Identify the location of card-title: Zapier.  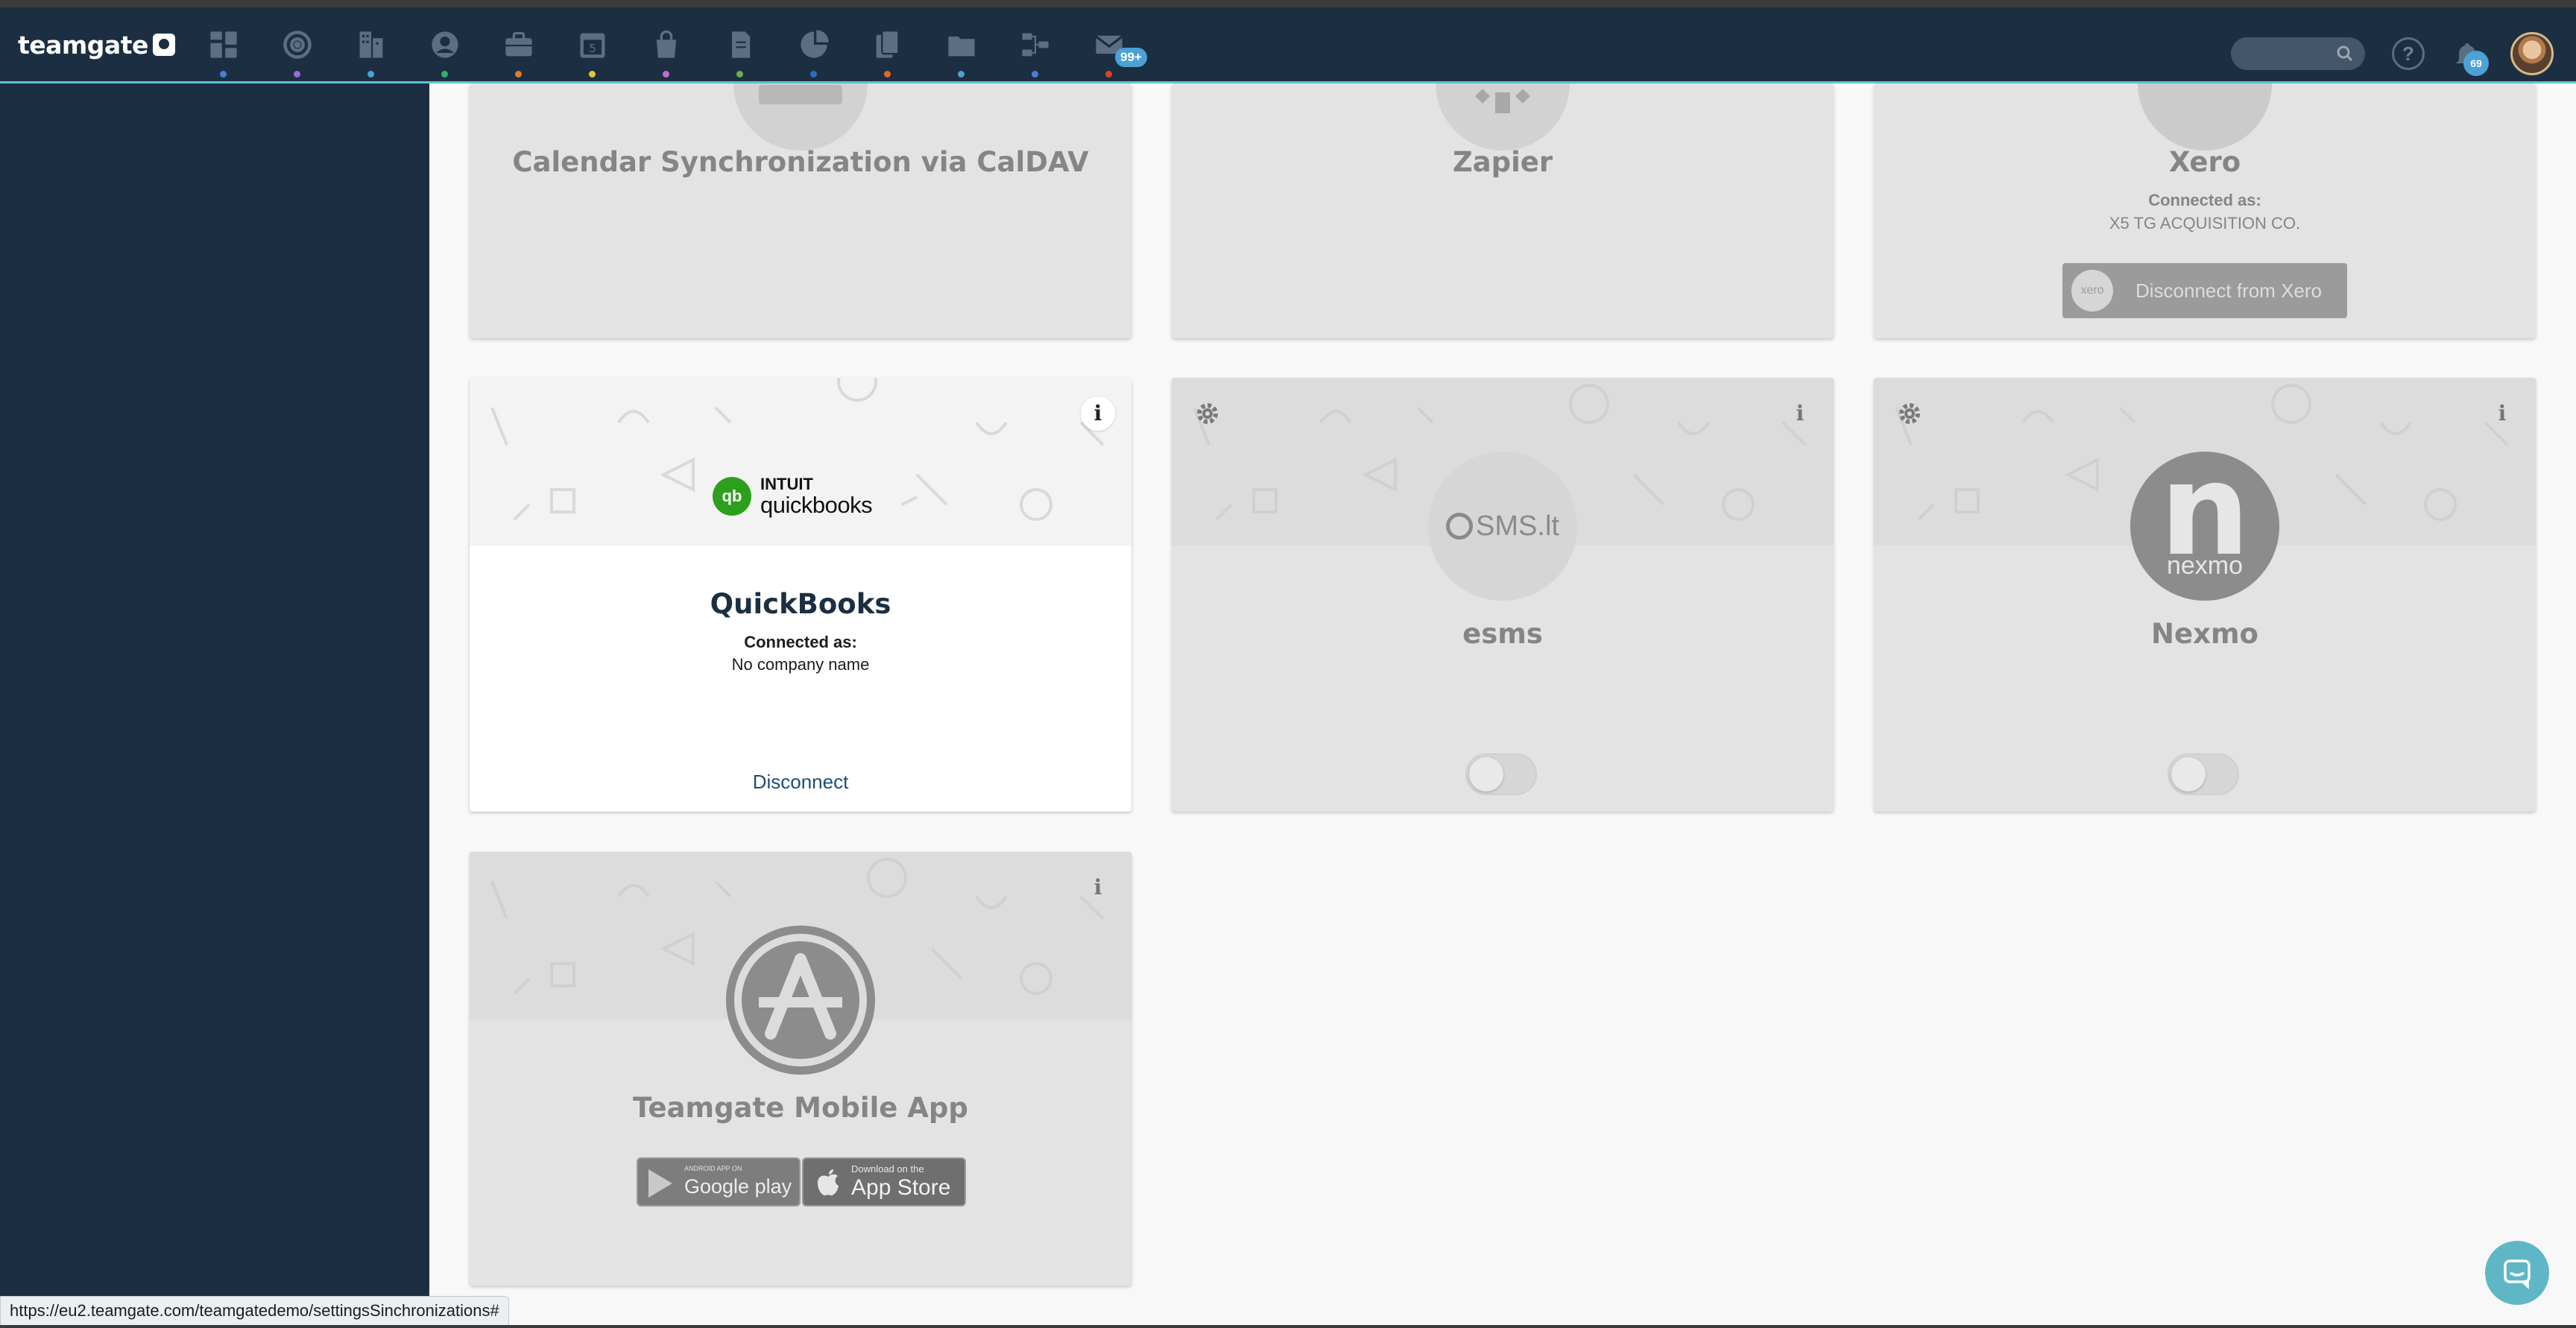
(1502, 162).